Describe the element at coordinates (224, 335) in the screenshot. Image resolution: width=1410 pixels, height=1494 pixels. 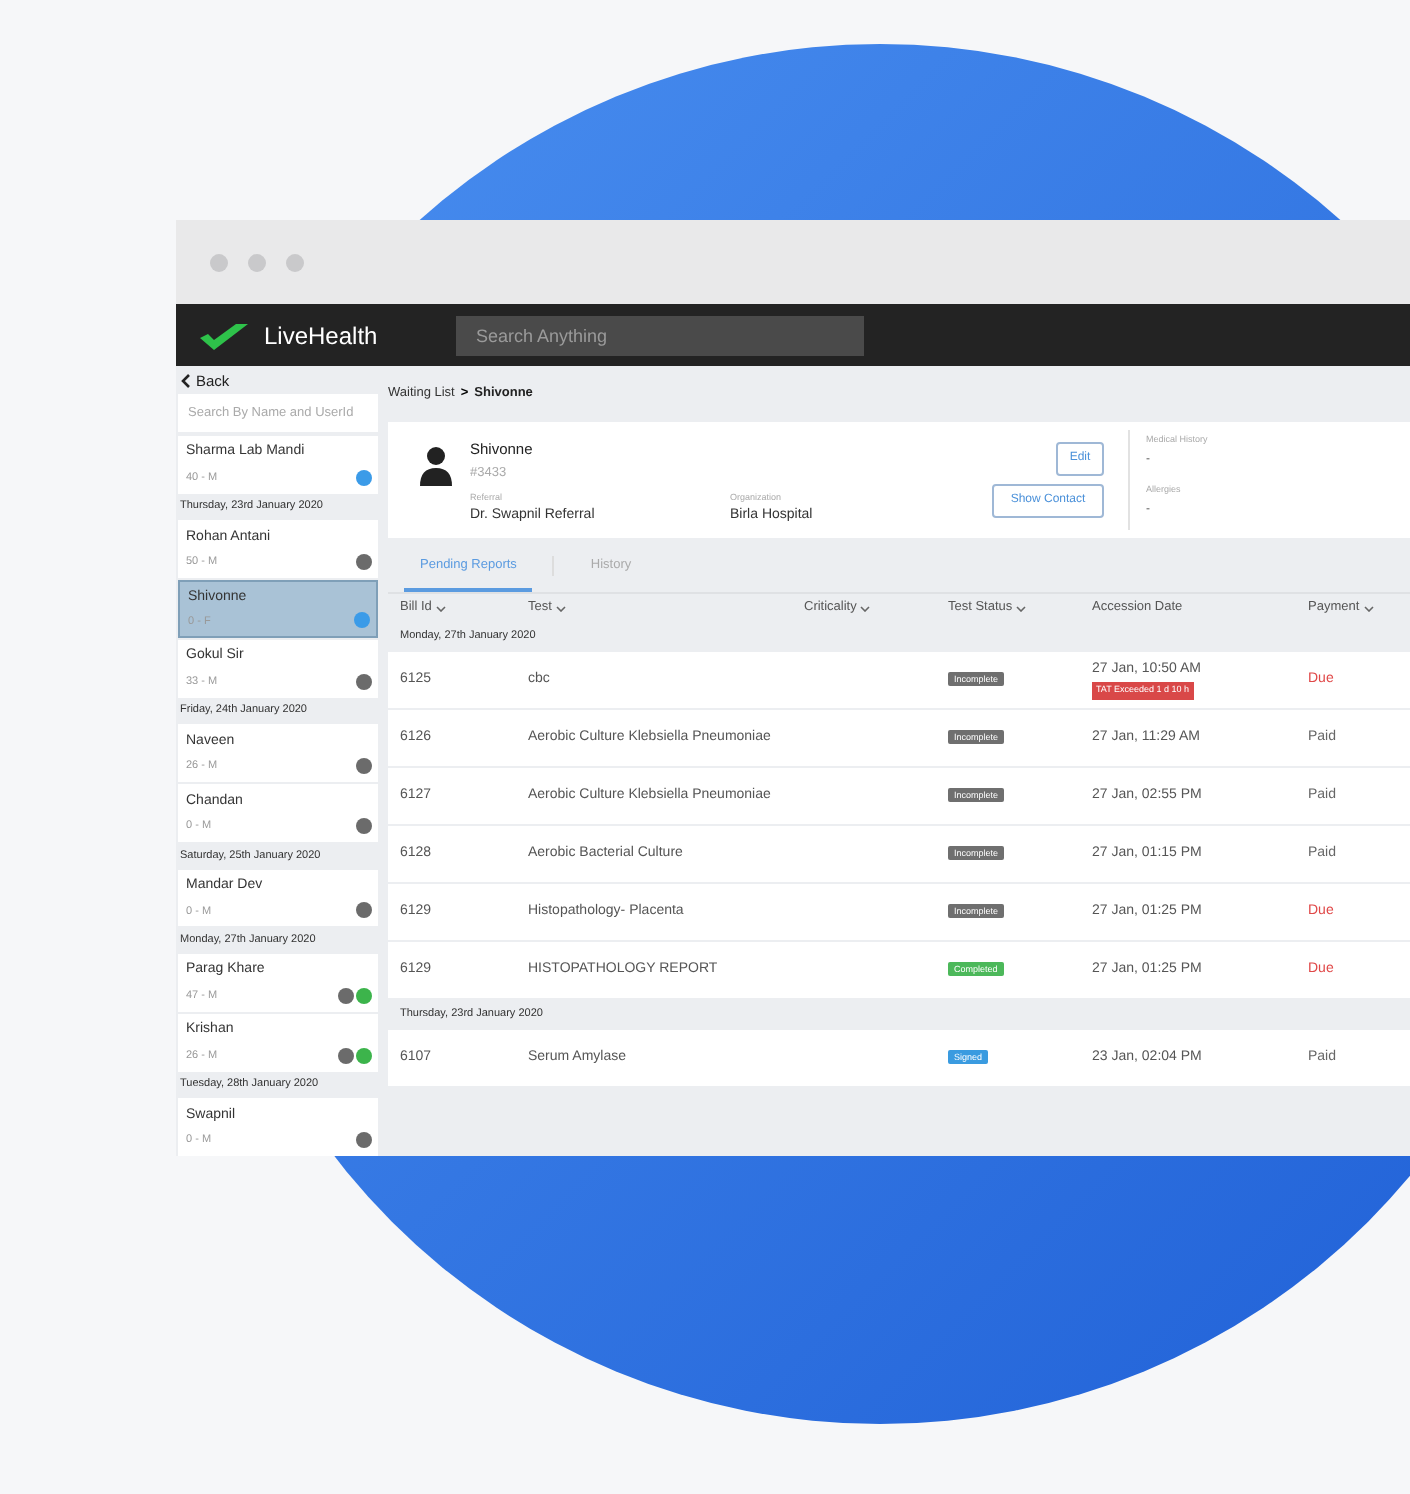
I see `checkmark-logo-icon` at that location.